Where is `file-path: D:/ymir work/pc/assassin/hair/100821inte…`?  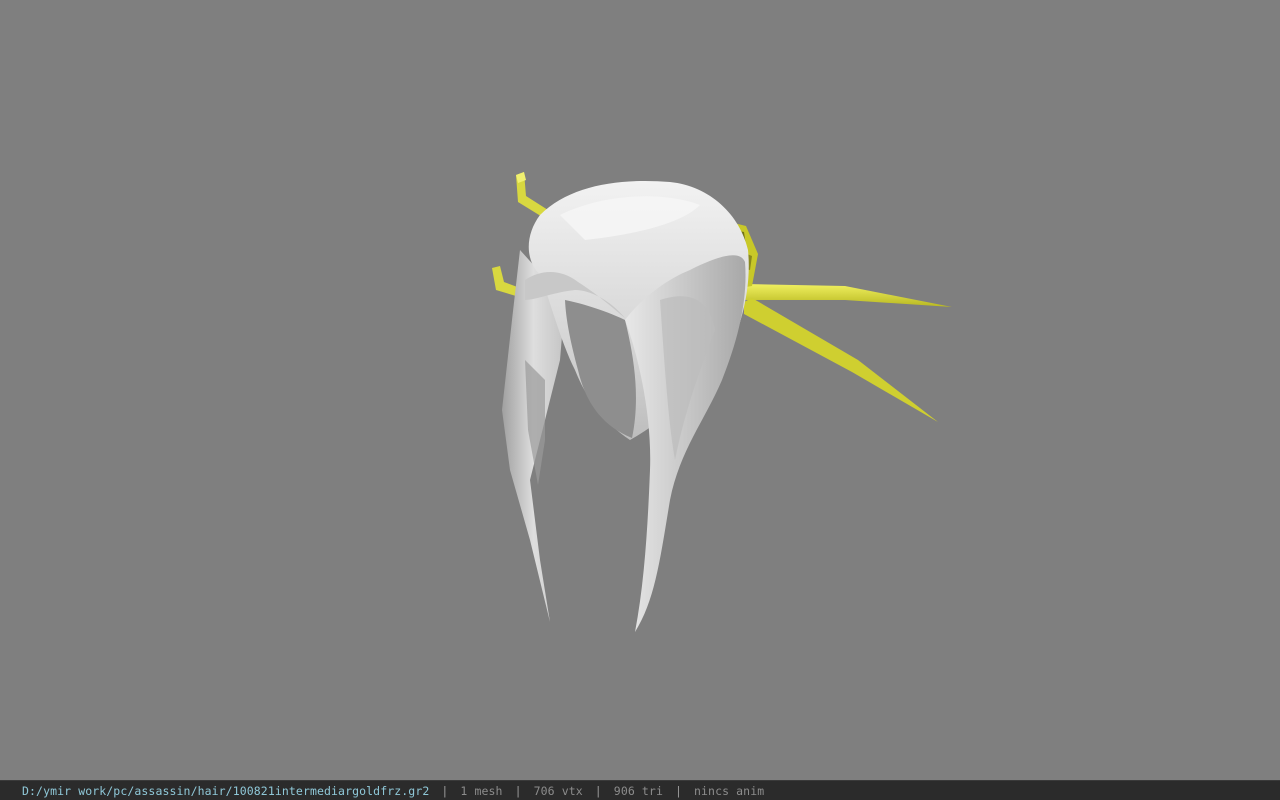 file-path: D:/ymir work/pc/assassin/hair/100821inte… is located at coordinates (226, 790).